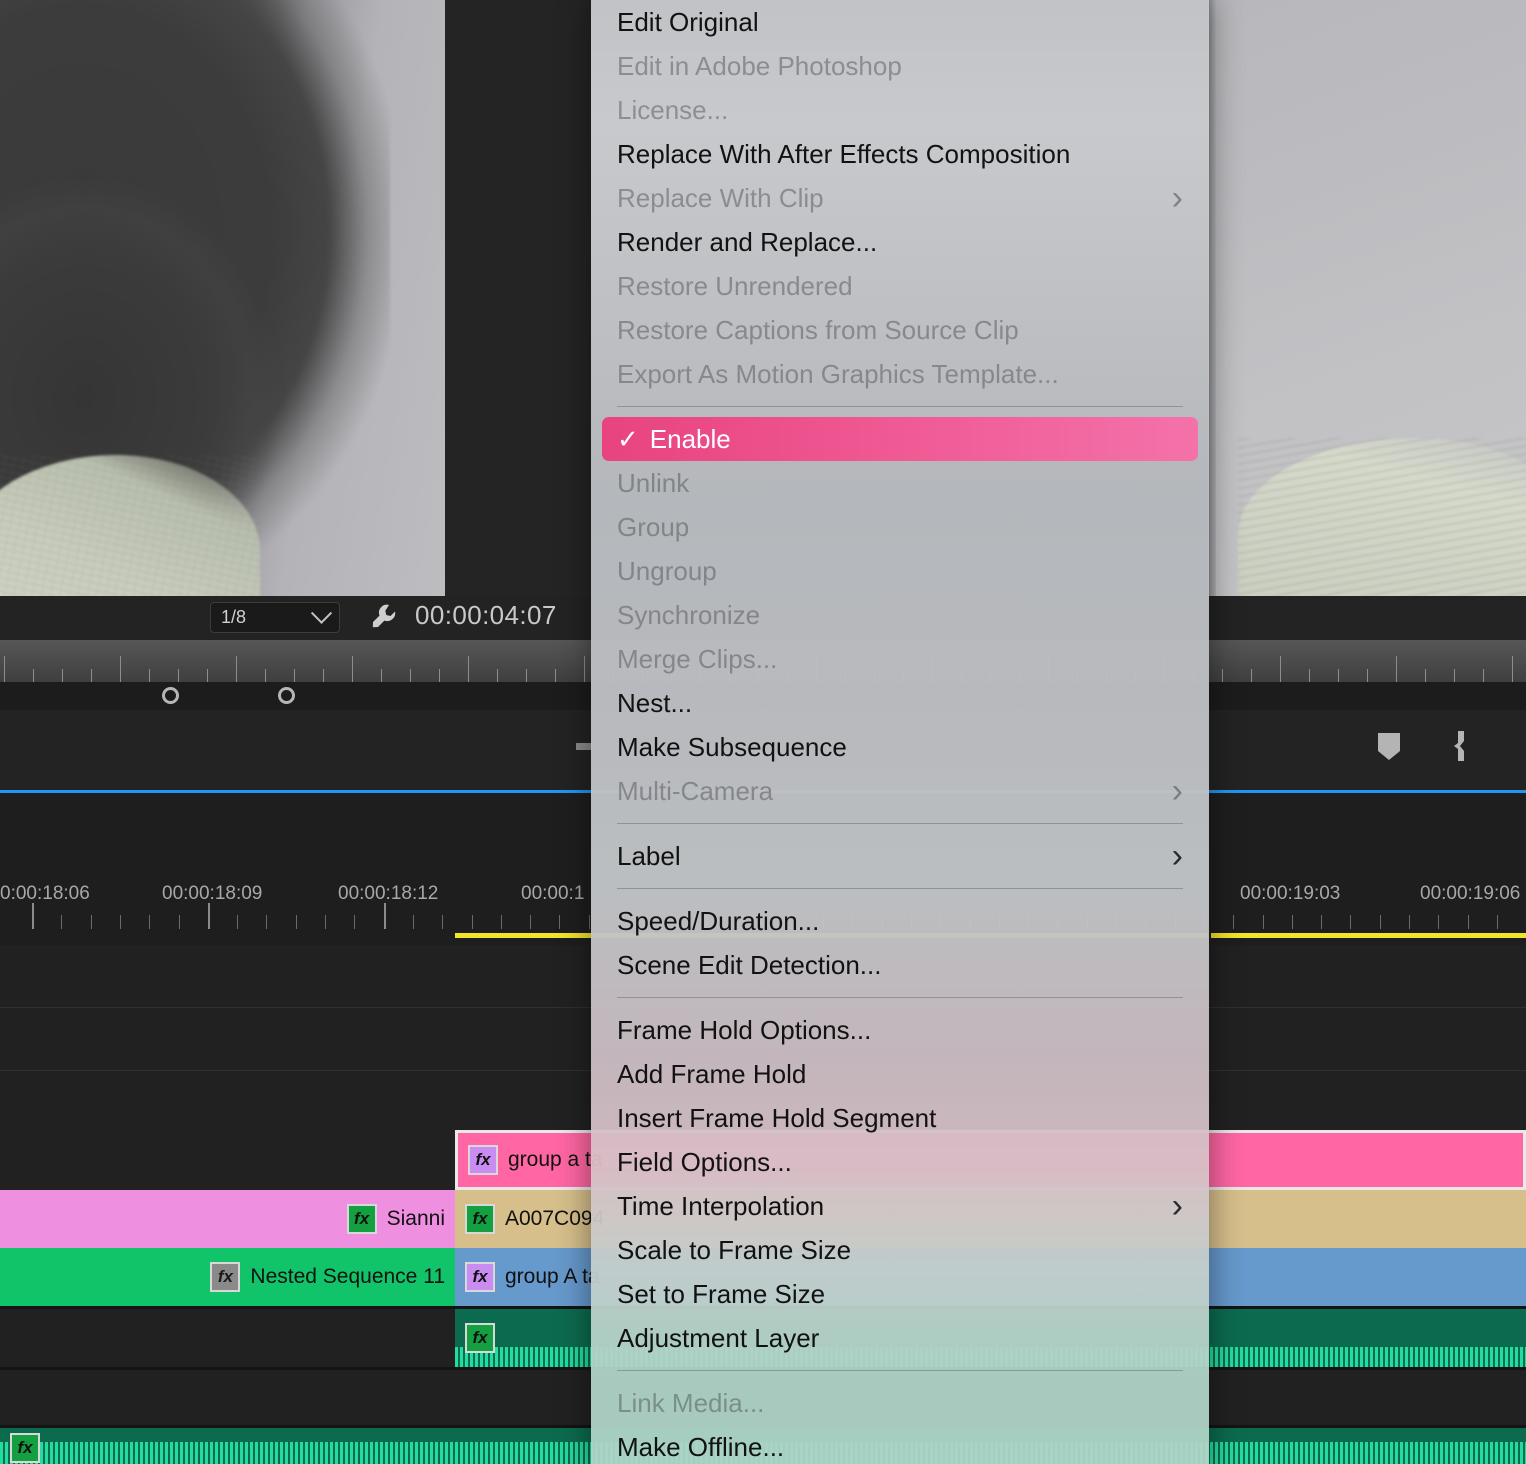  What do you see at coordinates (712, 1073) in the screenshot?
I see `menu-item-label: Add Frame Hold` at bounding box center [712, 1073].